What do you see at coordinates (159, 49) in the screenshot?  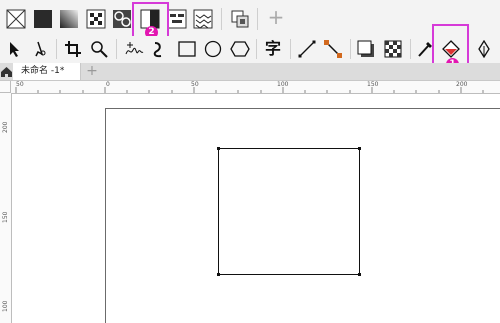 I see `artistic-media-icon` at bounding box center [159, 49].